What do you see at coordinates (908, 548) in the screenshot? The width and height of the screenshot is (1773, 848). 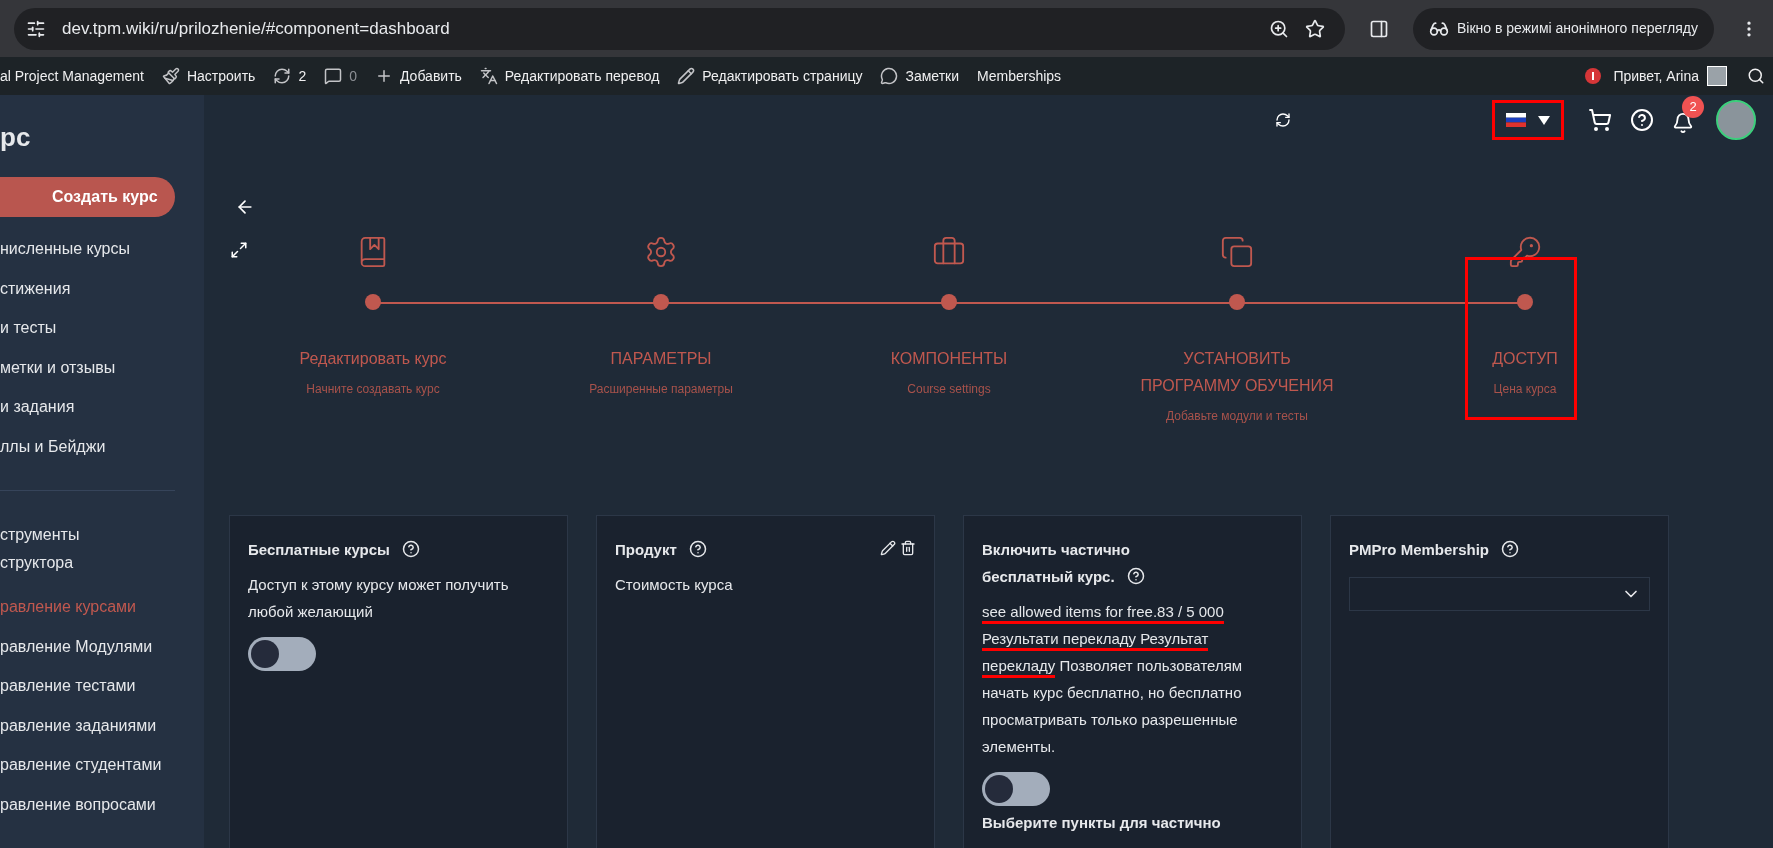 I see `trash-icon` at bounding box center [908, 548].